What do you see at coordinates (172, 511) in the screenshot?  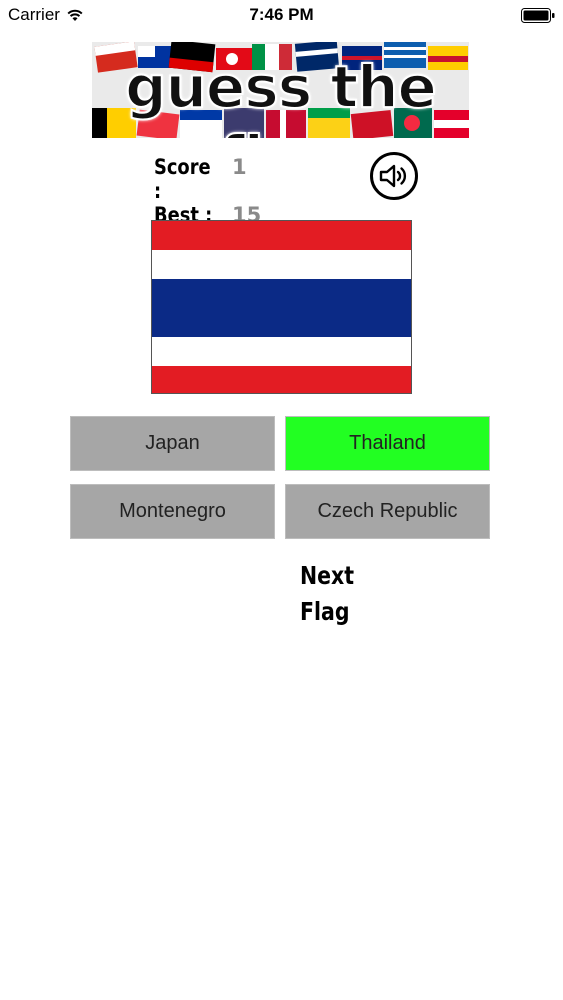 I see `answer-button-montenegro: Montenegro` at bounding box center [172, 511].